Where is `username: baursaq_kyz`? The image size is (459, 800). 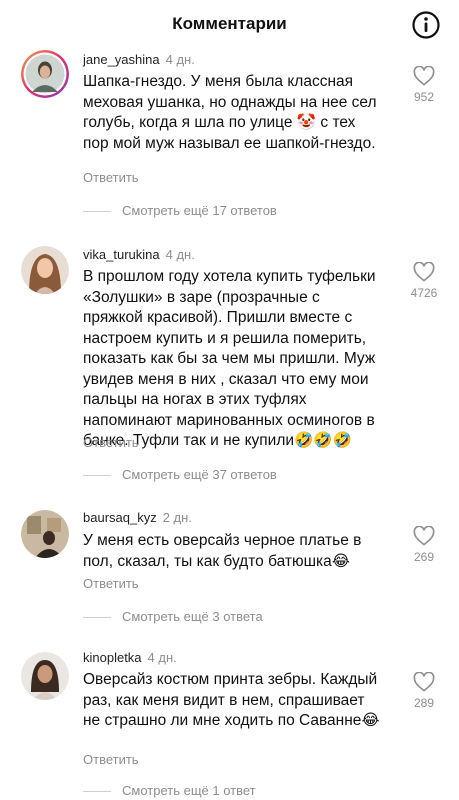
username: baursaq_kyz is located at coordinates (120, 517).